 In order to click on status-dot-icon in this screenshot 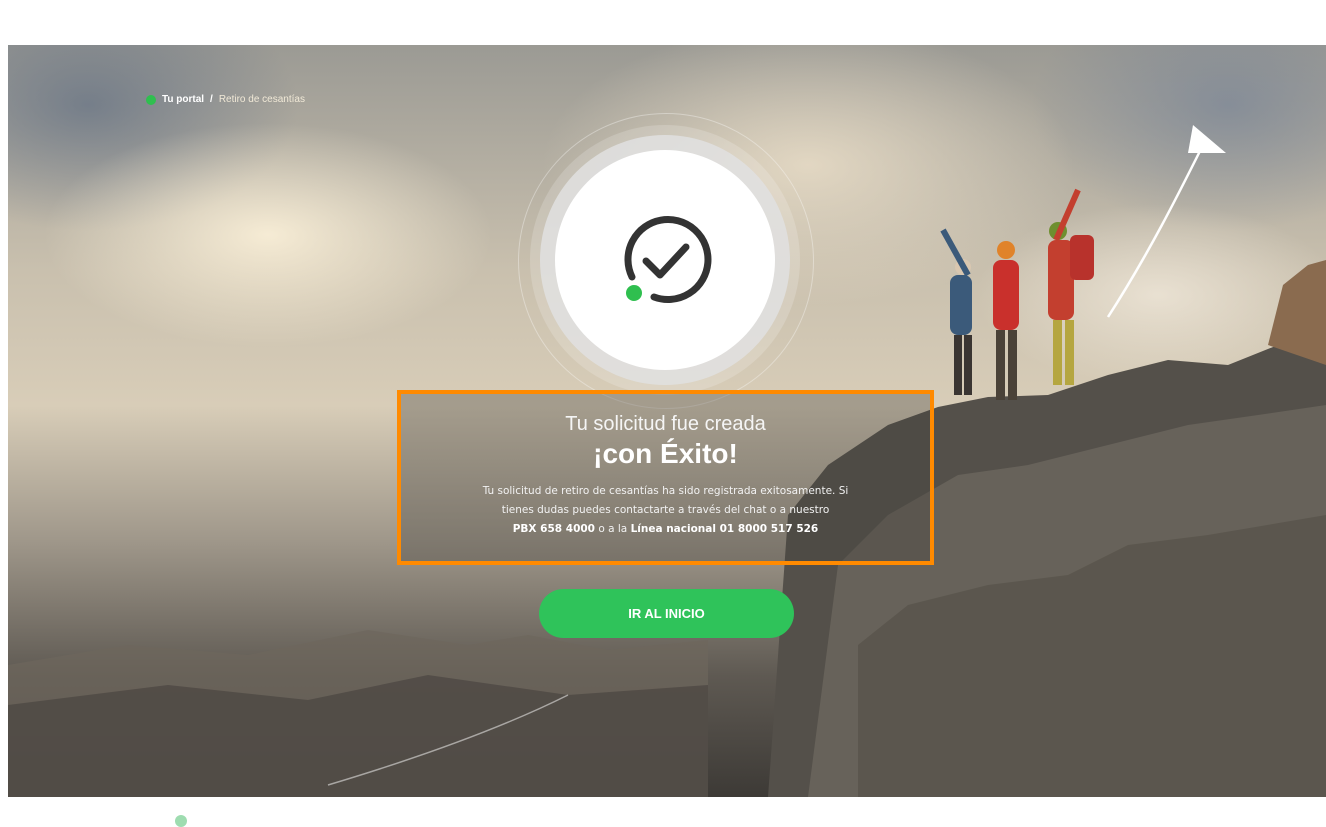, I will do `click(634, 293)`.